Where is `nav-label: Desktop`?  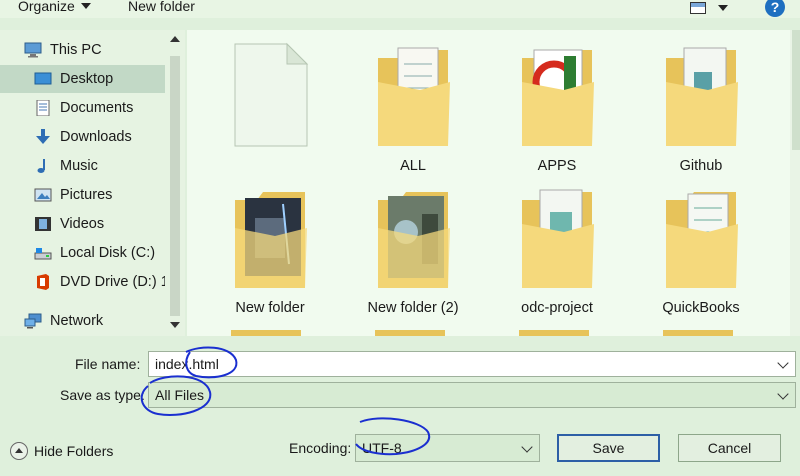
nav-label: Desktop is located at coordinates (87, 79).